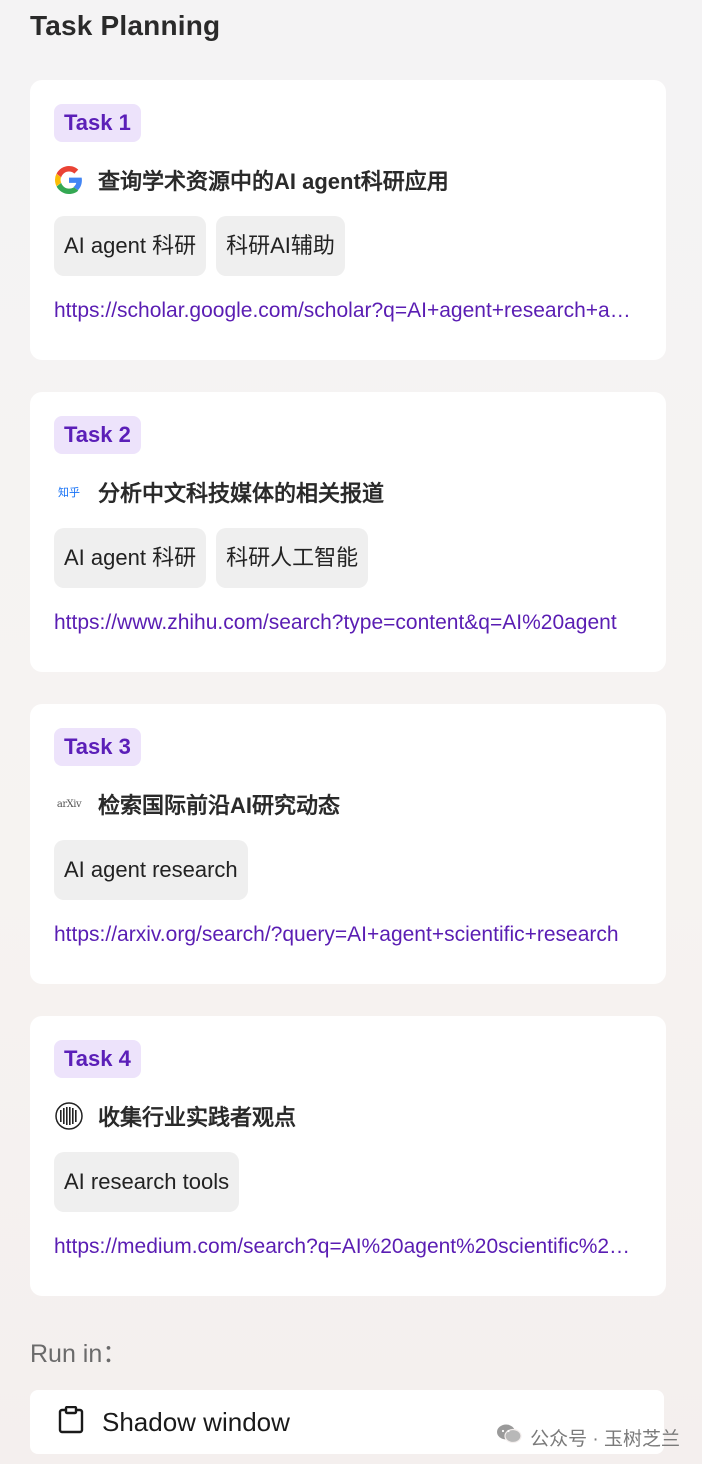  What do you see at coordinates (69, 492) in the screenshot?
I see `zhihu-icon: 知乎` at bounding box center [69, 492].